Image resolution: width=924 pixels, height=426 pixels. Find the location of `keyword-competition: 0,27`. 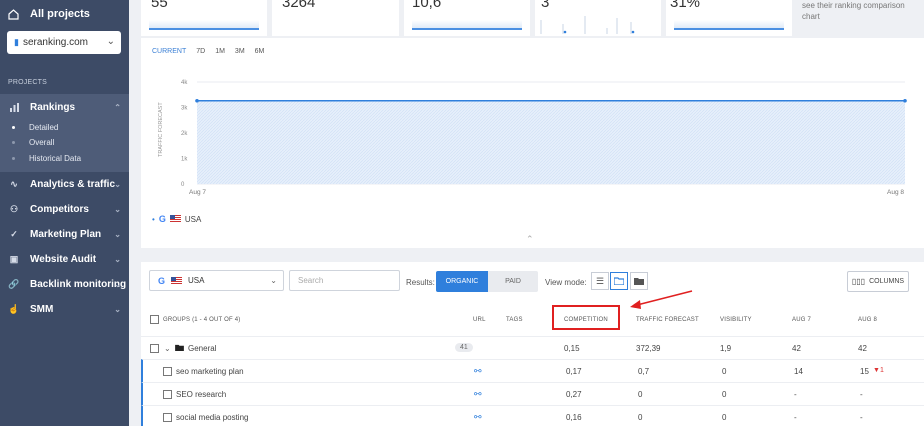

keyword-competition: 0,27 is located at coordinates (574, 394).